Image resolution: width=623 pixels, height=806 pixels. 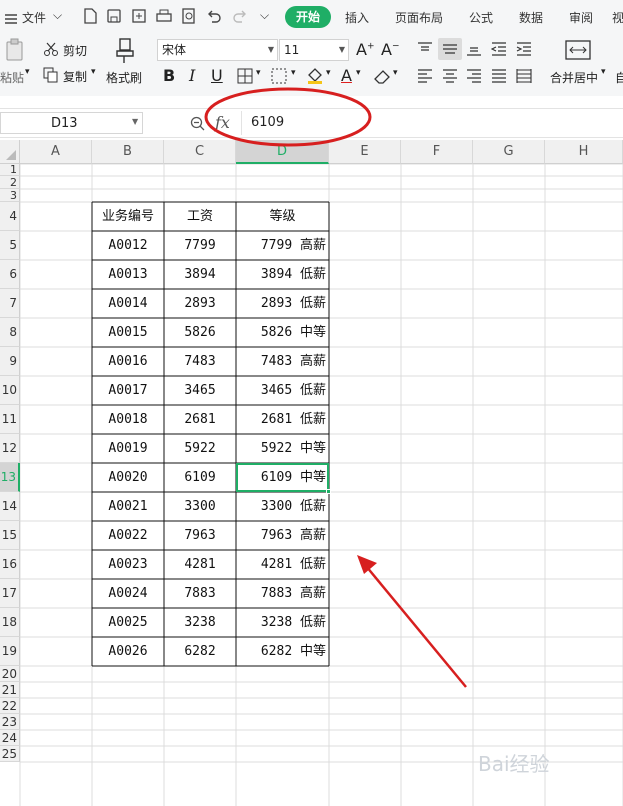 What do you see at coordinates (139, 16) in the screenshot?
I see `export-pdf-icon` at bounding box center [139, 16].